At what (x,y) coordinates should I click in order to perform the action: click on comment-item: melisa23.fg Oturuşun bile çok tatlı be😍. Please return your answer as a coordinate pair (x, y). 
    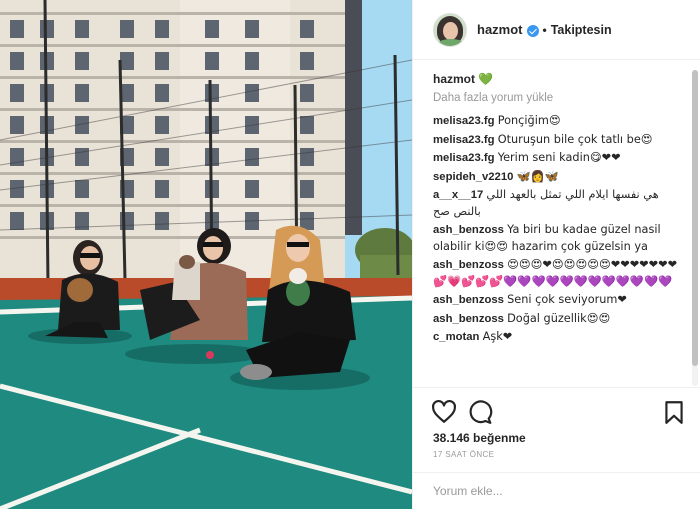
    Looking at the image, I should click on (558, 140).